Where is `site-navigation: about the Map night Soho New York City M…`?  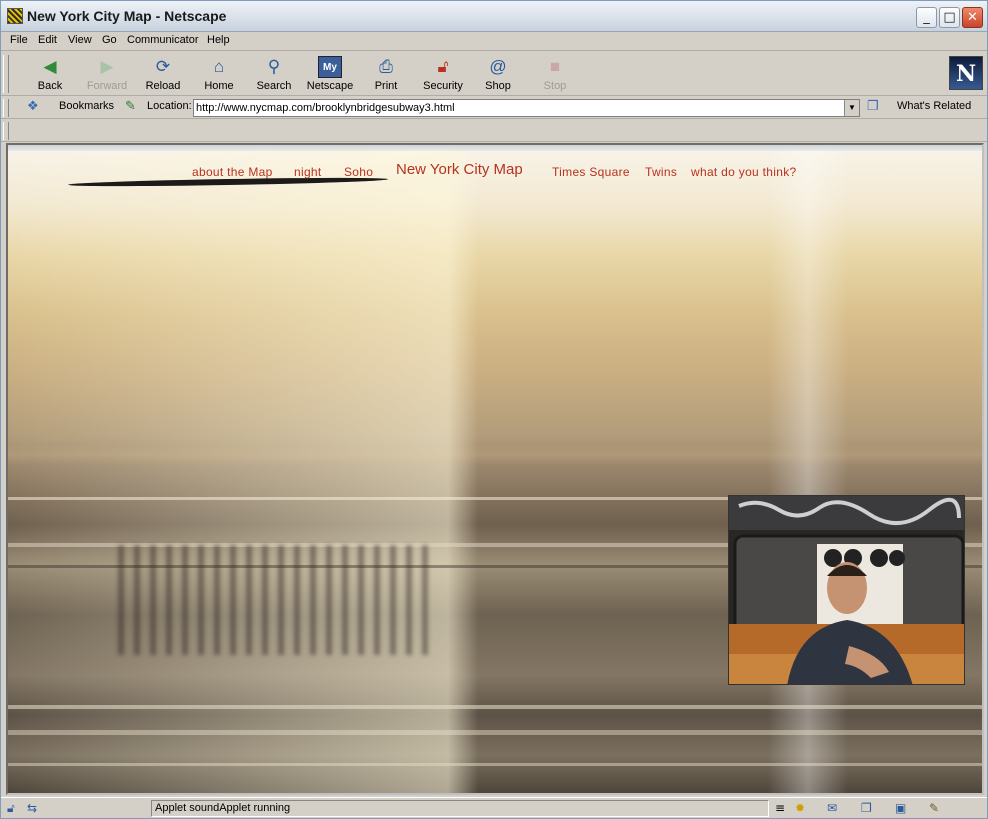
site-navigation: about the Map night Soho New York City M… is located at coordinates (495, 171).